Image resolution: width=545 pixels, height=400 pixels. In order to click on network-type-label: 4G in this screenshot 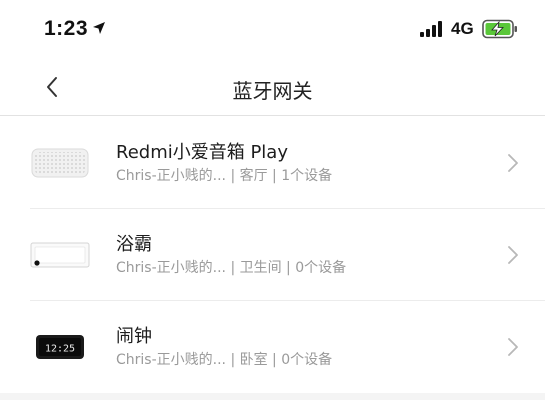, I will do `click(462, 28)`.